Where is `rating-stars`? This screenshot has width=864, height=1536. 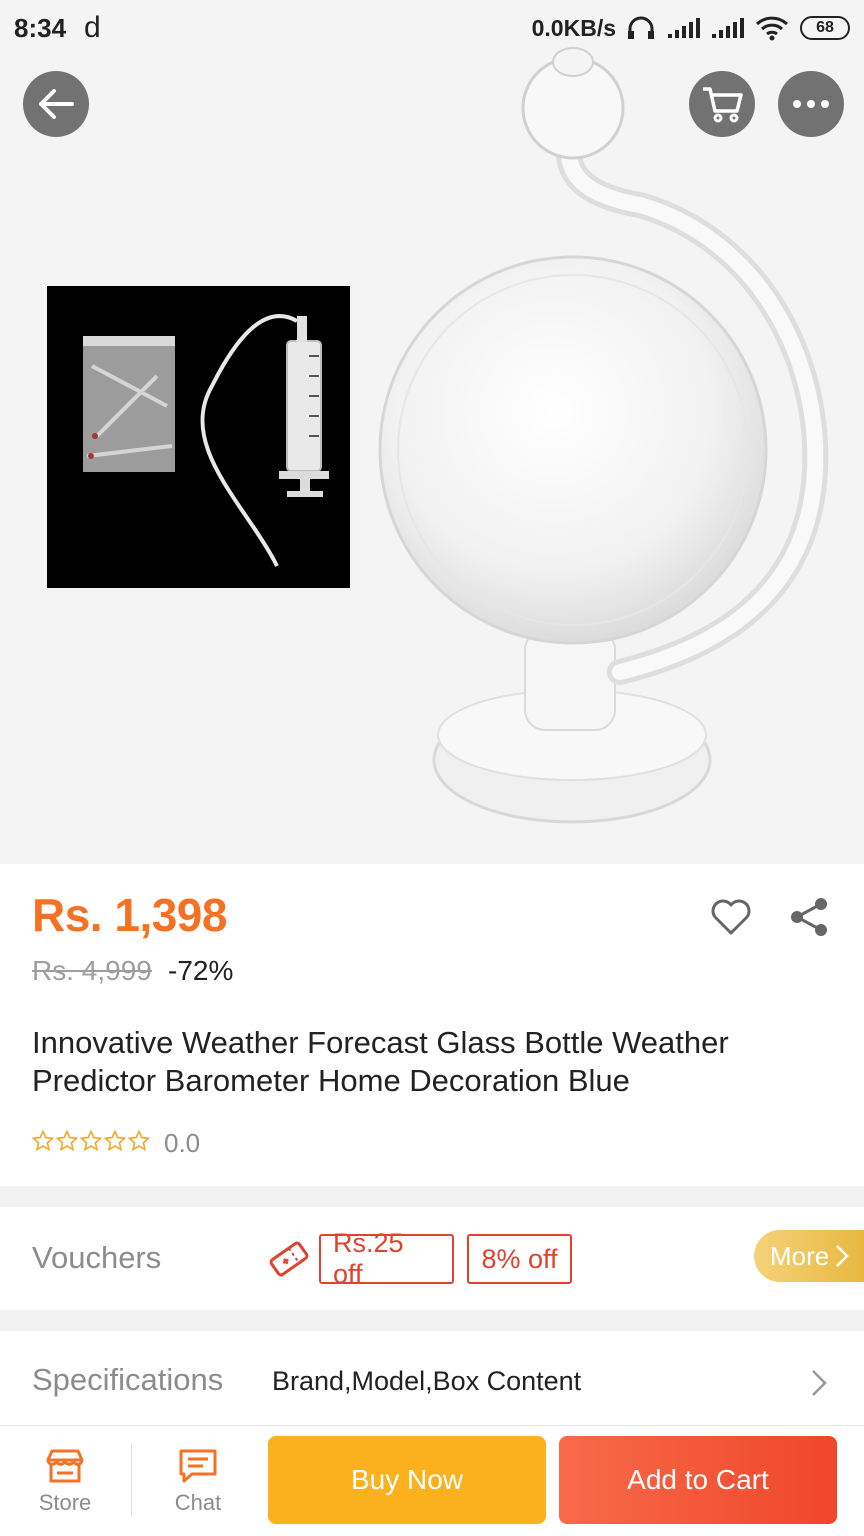
rating-stars is located at coordinates (91, 1141).